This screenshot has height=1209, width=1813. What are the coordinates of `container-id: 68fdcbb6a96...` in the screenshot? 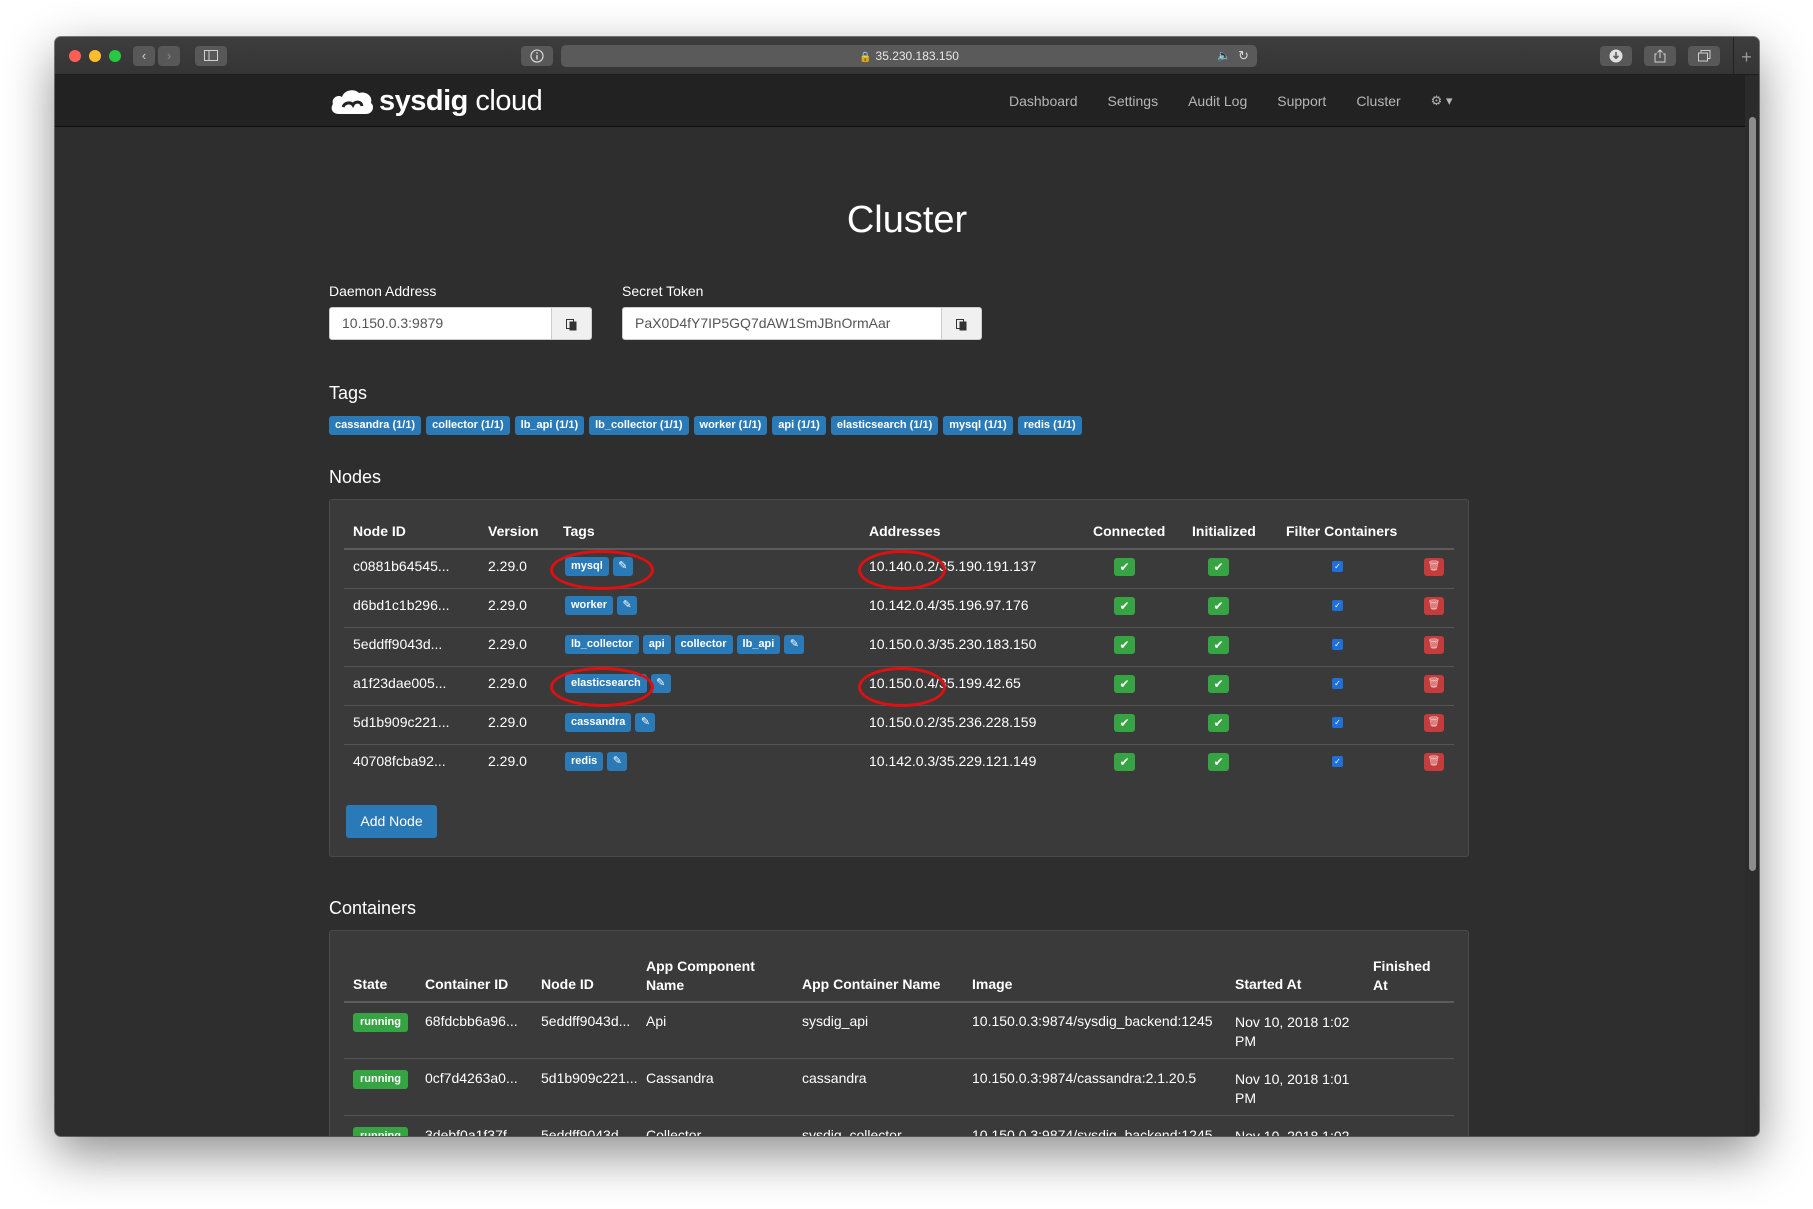 It's located at (471, 1021).